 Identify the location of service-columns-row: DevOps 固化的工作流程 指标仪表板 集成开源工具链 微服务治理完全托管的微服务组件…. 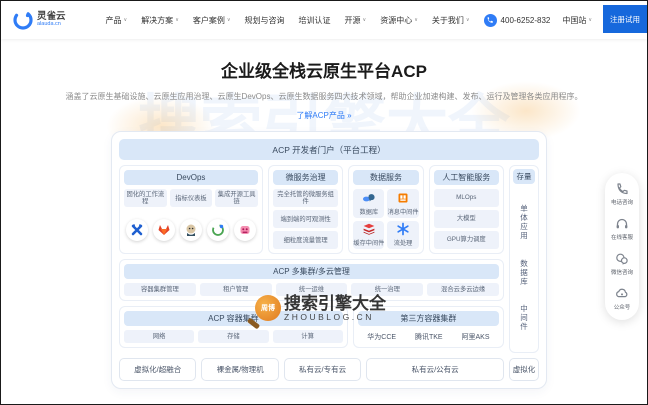
(311, 209).